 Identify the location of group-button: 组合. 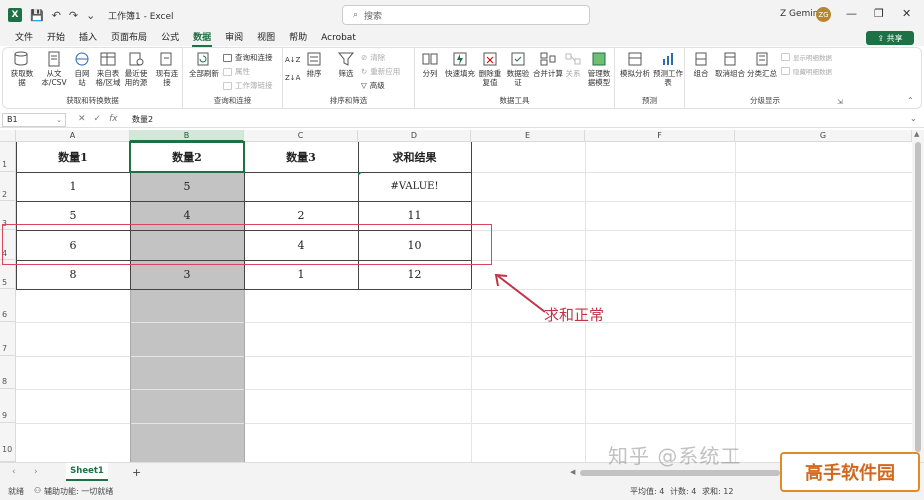
(701, 64).